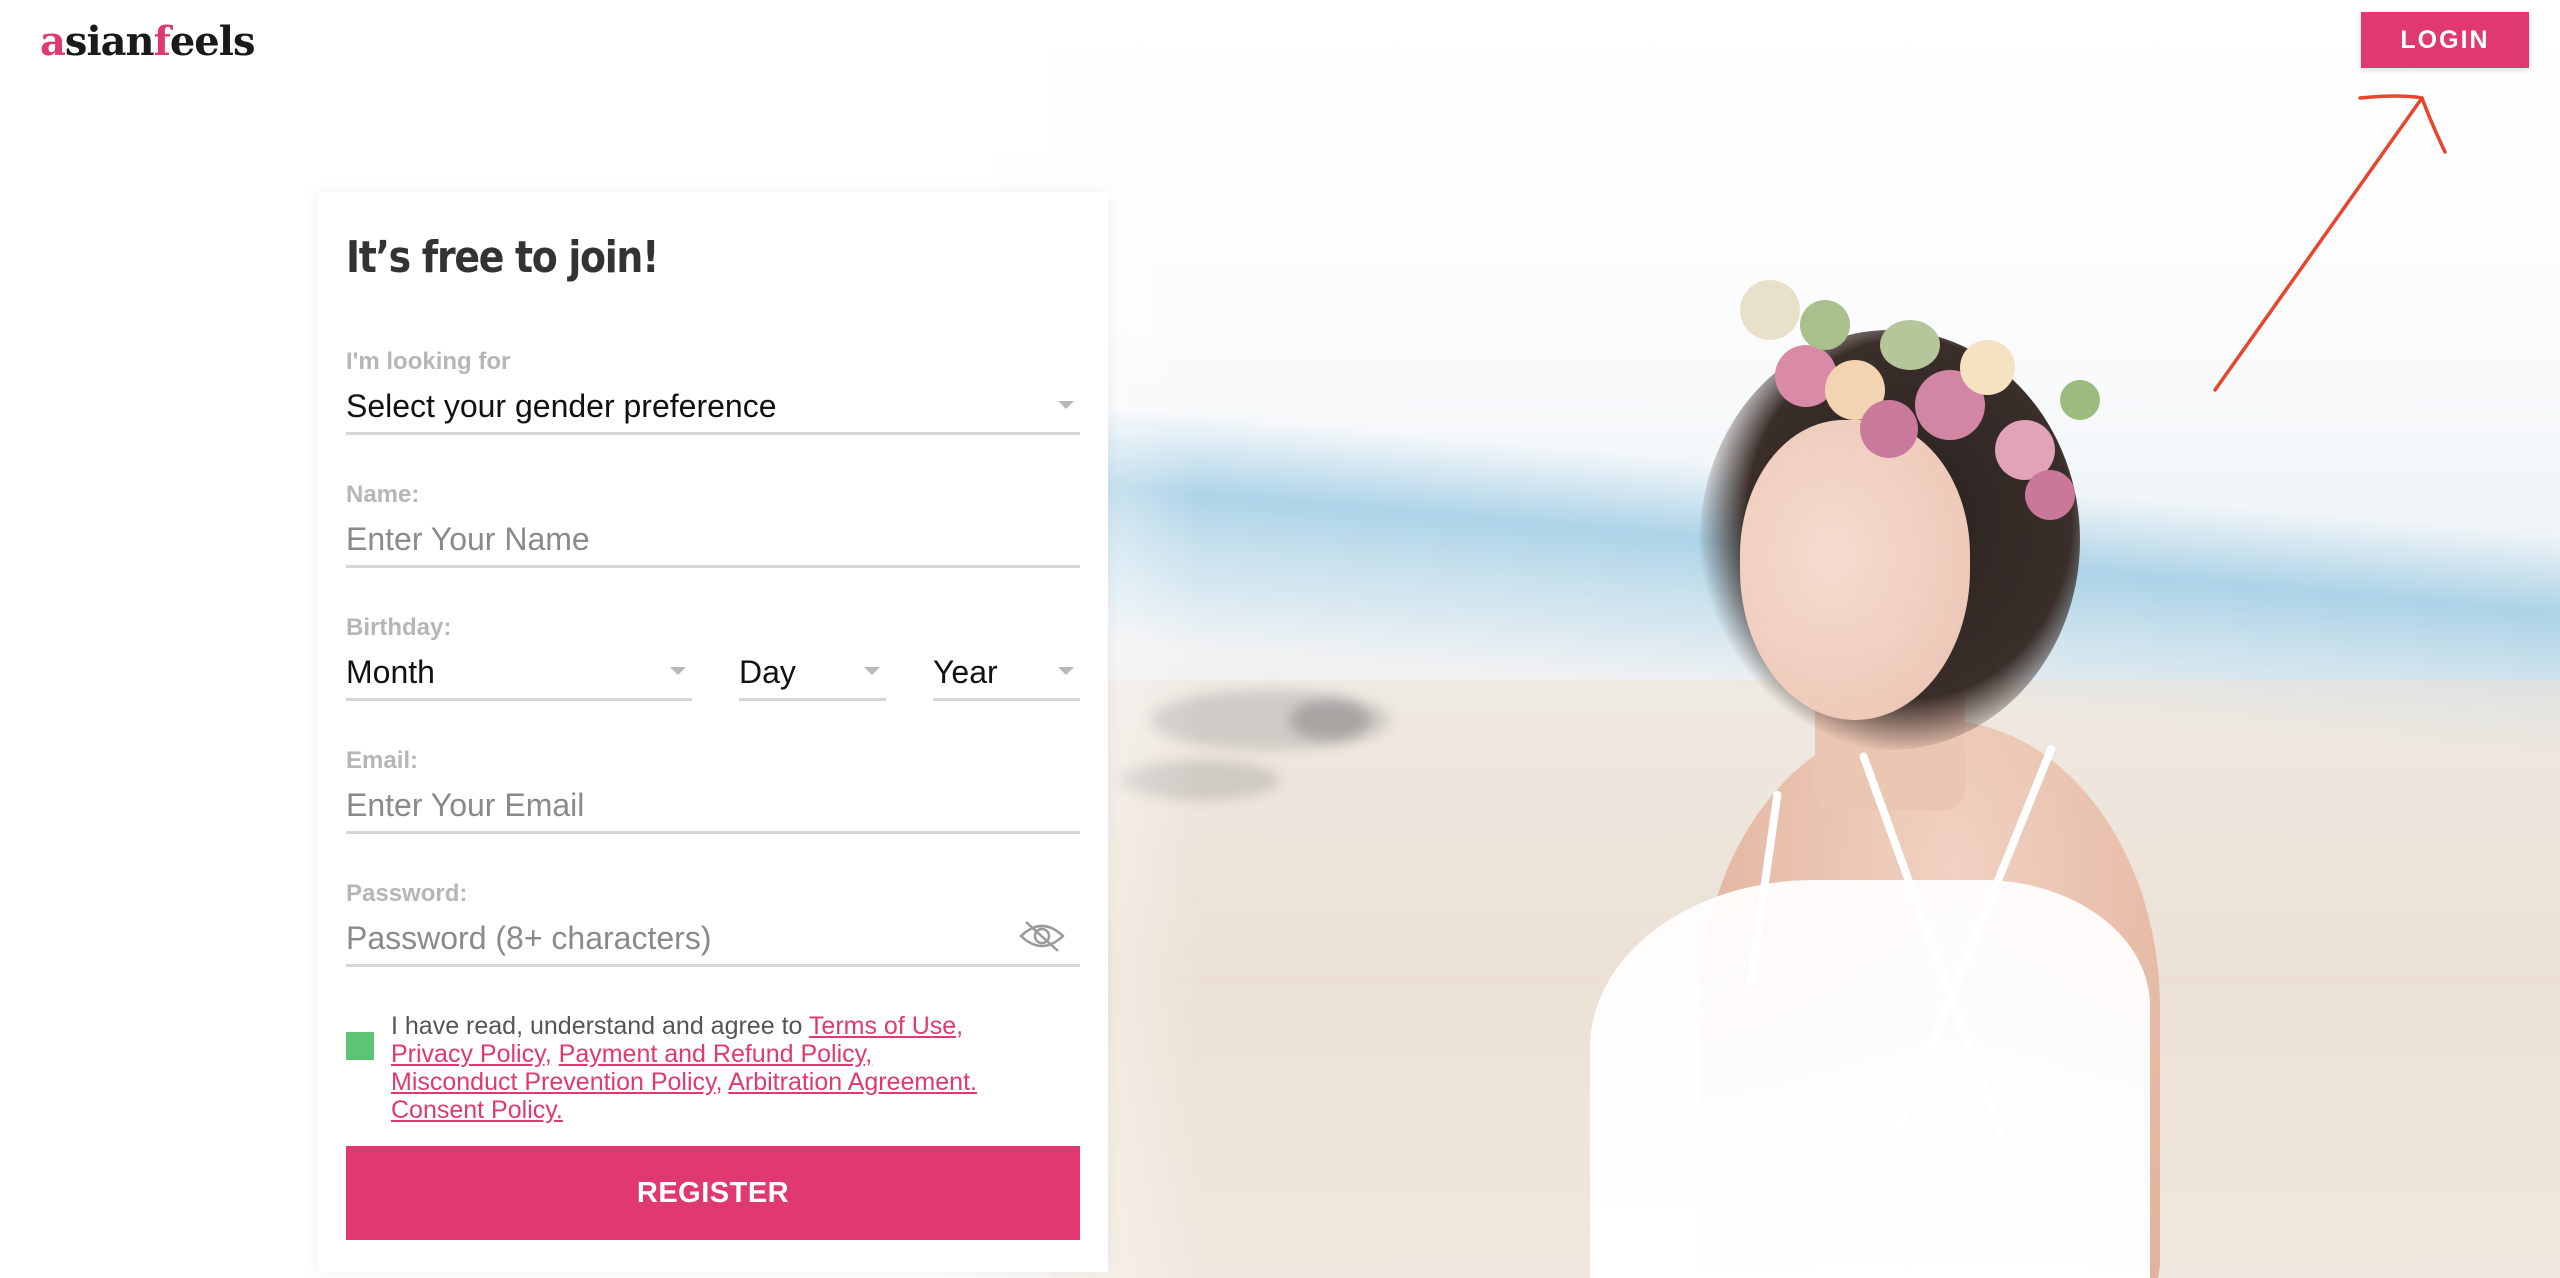 Image resolution: width=2560 pixels, height=1278 pixels. I want to click on day-value: Day, so click(767, 672).